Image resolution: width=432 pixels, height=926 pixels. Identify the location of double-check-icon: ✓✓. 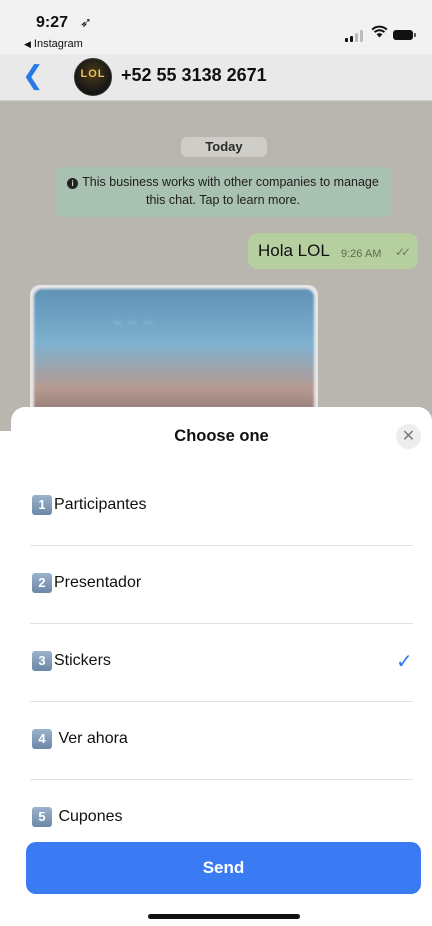
(403, 252).